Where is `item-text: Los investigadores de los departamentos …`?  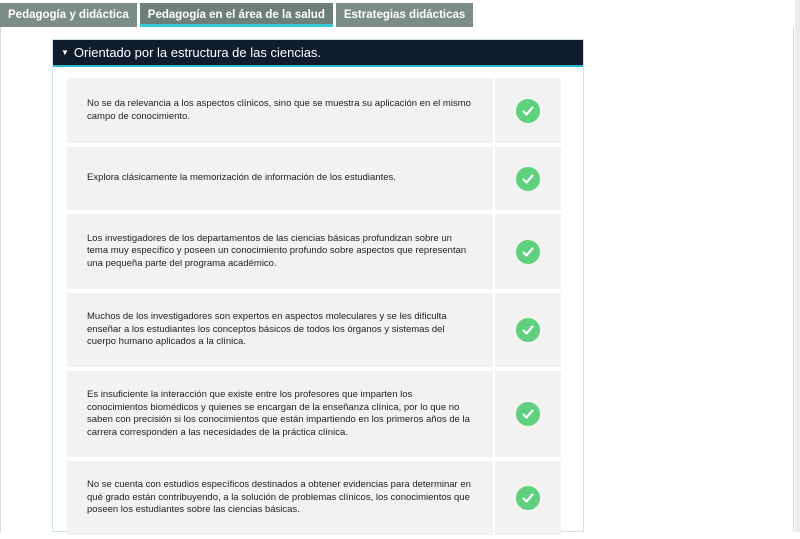 item-text: Los investigadores de los departamentos … is located at coordinates (280, 251).